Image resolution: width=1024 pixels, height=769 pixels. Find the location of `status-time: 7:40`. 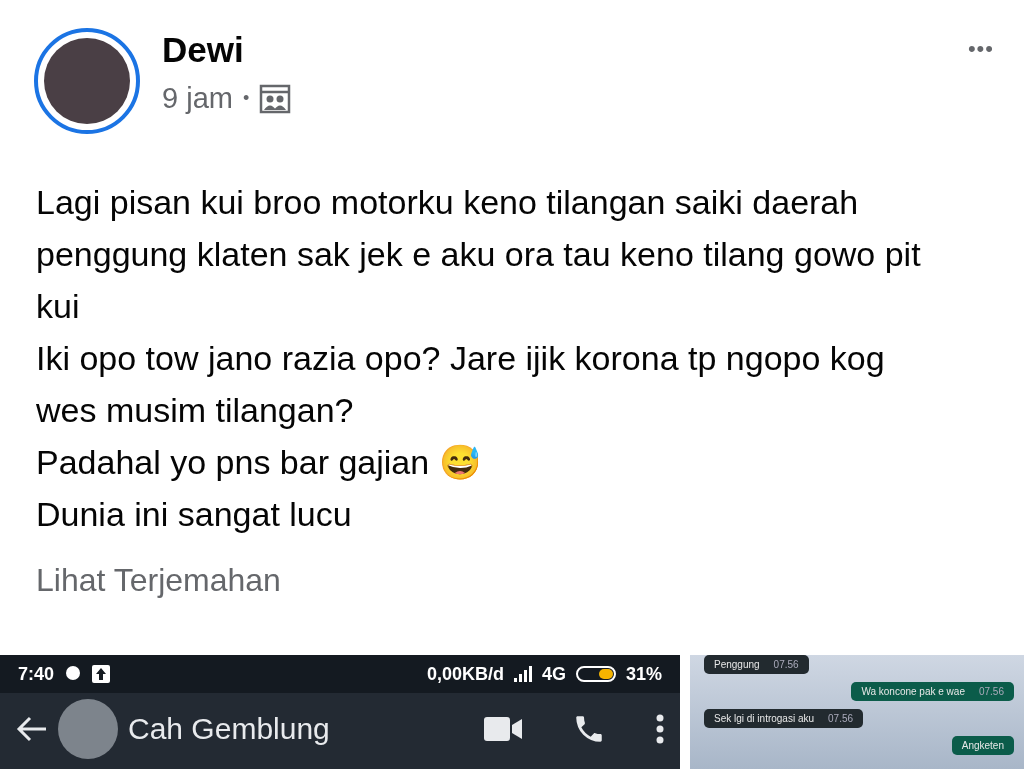

status-time: 7:40 is located at coordinates (36, 674).